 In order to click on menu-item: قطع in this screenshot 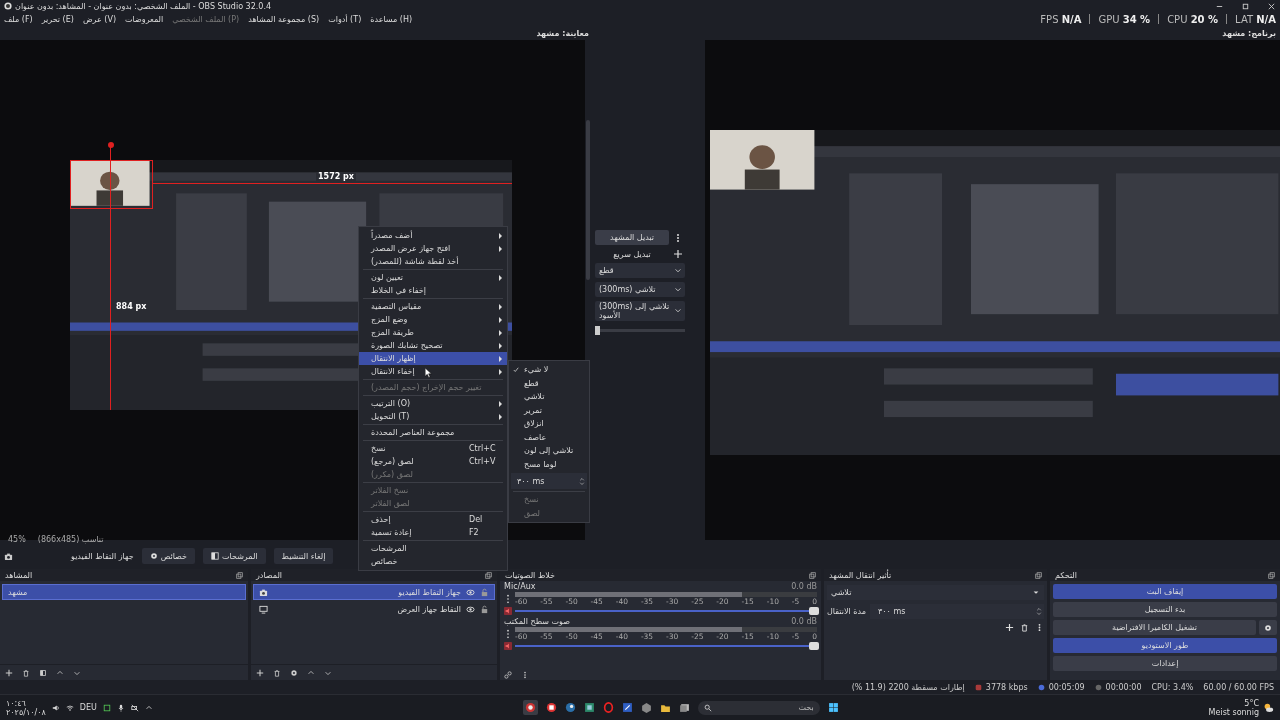, I will do `click(549, 383)`.